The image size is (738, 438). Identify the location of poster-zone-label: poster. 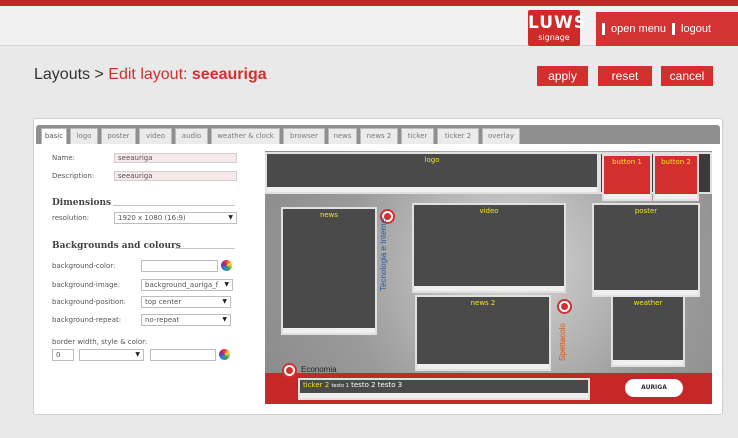
(646, 211).